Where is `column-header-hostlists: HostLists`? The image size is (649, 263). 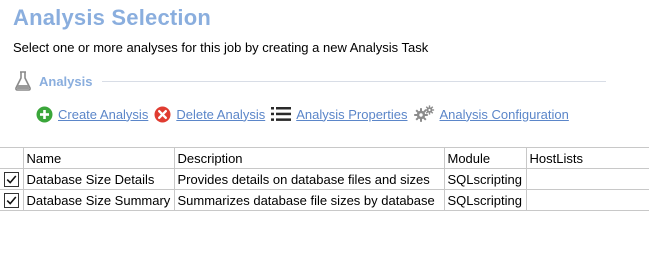
column-header-hostlists: HostLists is located at coordinates (587, 158).